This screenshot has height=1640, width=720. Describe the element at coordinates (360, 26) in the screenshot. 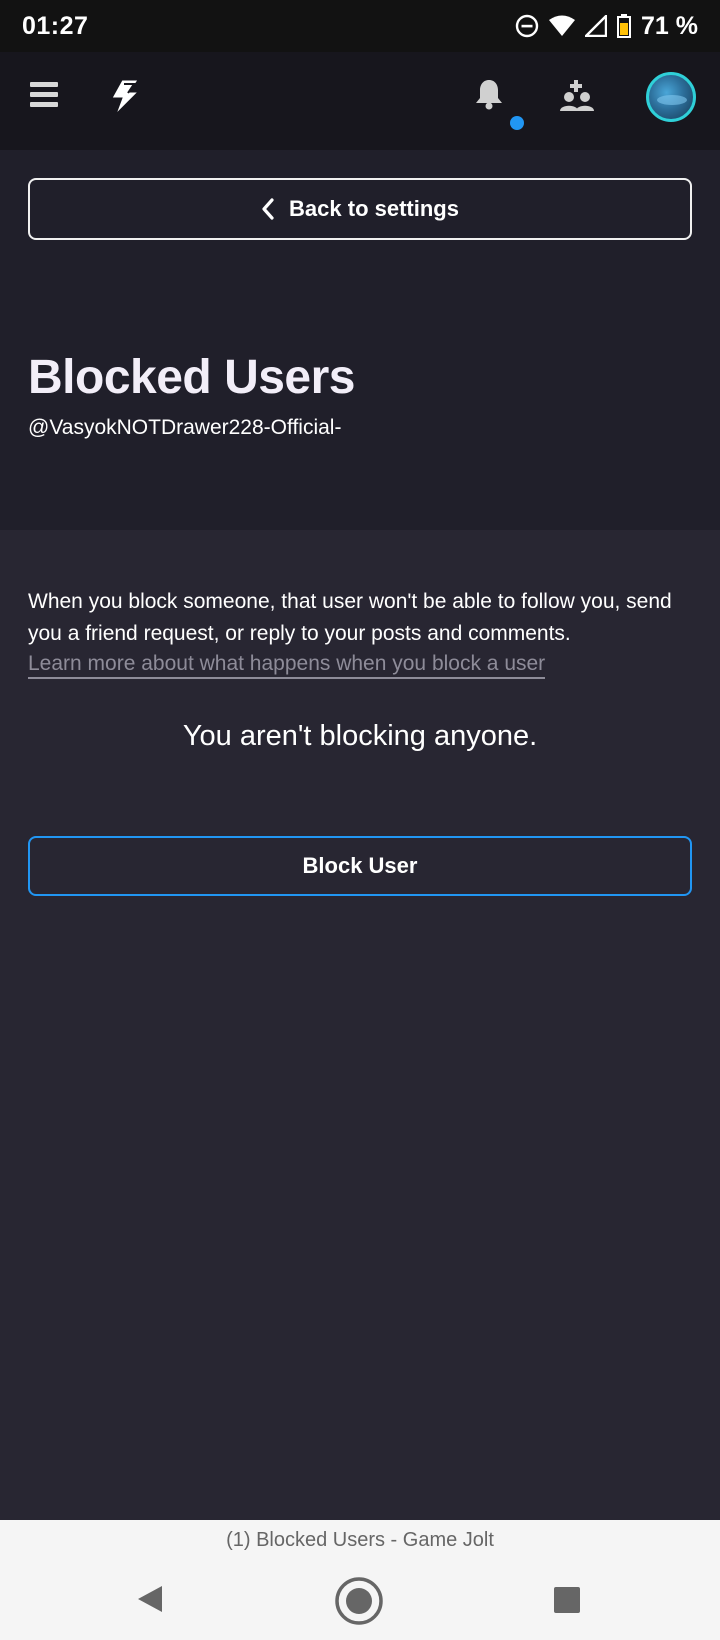

I see `status-bar: 01:27 71 %` at that location.